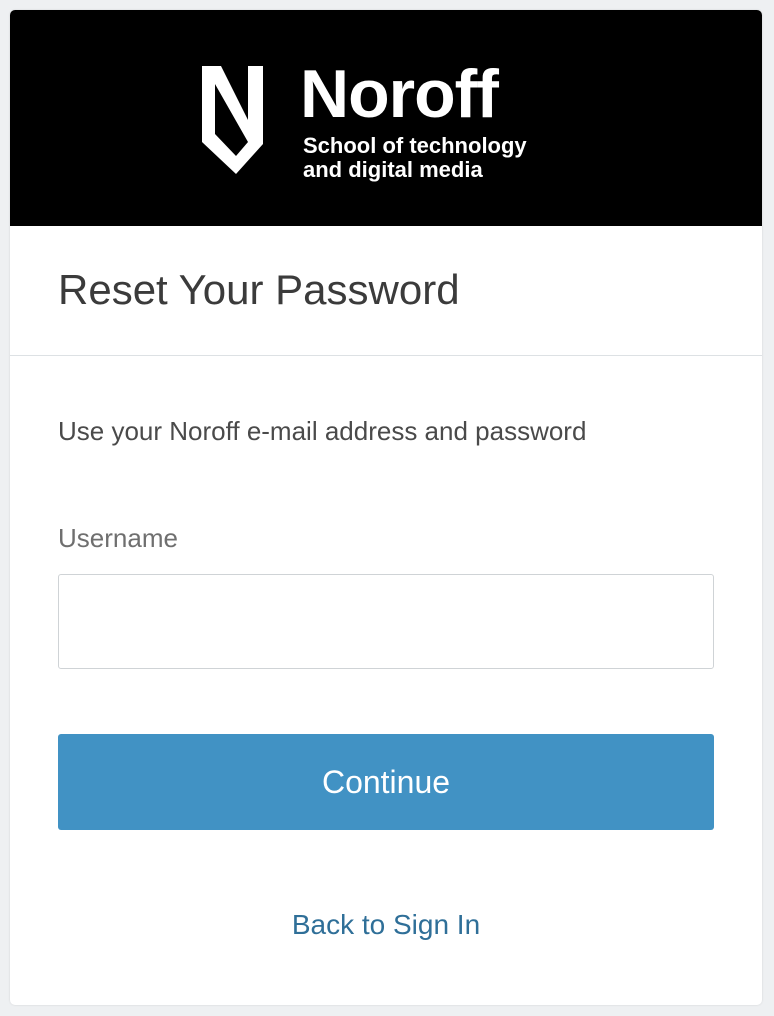 Image resolution: width=774 pixels, height=1016 pixels. I want to click on continue-button: Continue, so click(386, 782).